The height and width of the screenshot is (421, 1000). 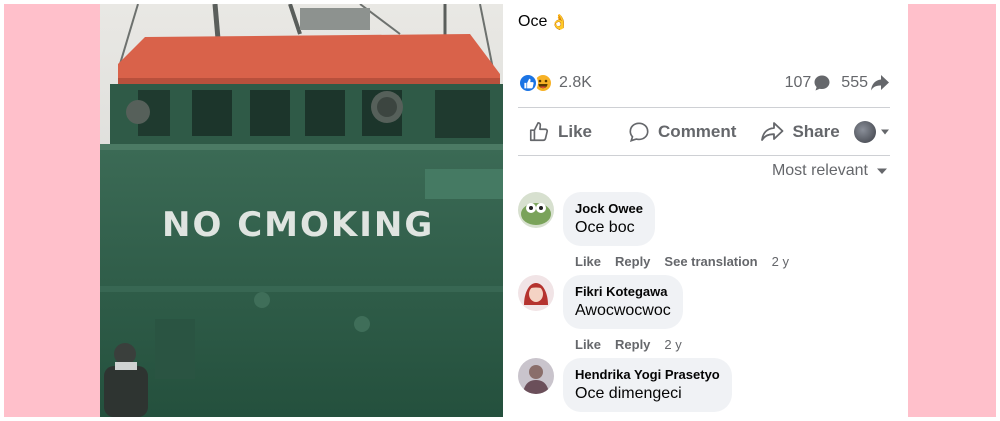 I want to click on comment-actions: Like Reply See translation 2 y, so click(x=682, y=261).